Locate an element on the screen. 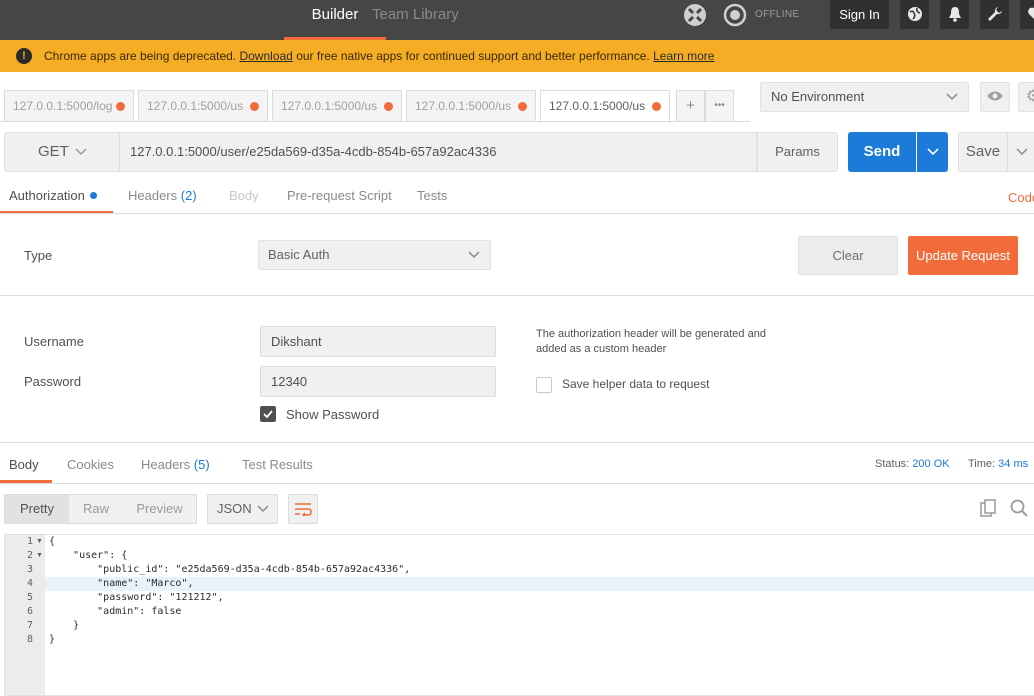 The height and width of the screenshot is (696, 1034). method-select: GET is located at coordinates (62, 152).